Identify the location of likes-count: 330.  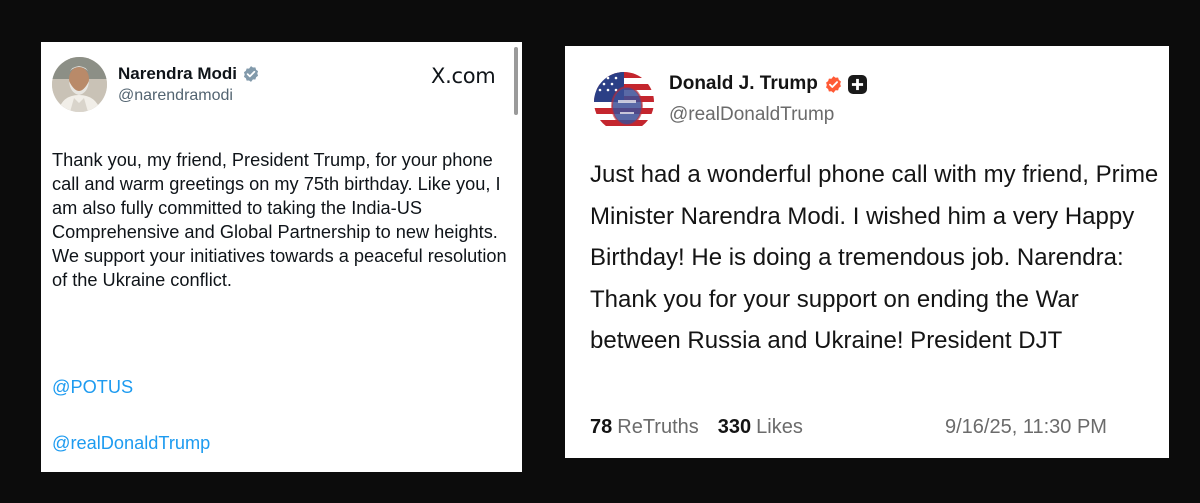
(734, 427).